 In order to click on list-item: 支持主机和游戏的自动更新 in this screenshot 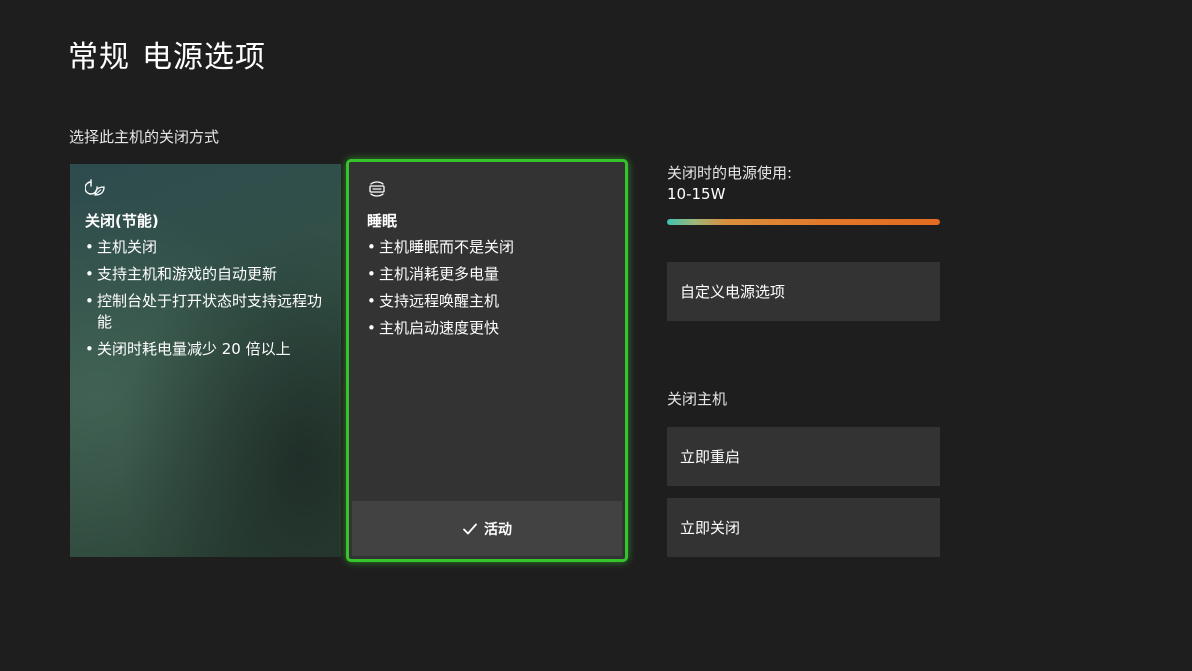, I will do `click(205, 274)`.